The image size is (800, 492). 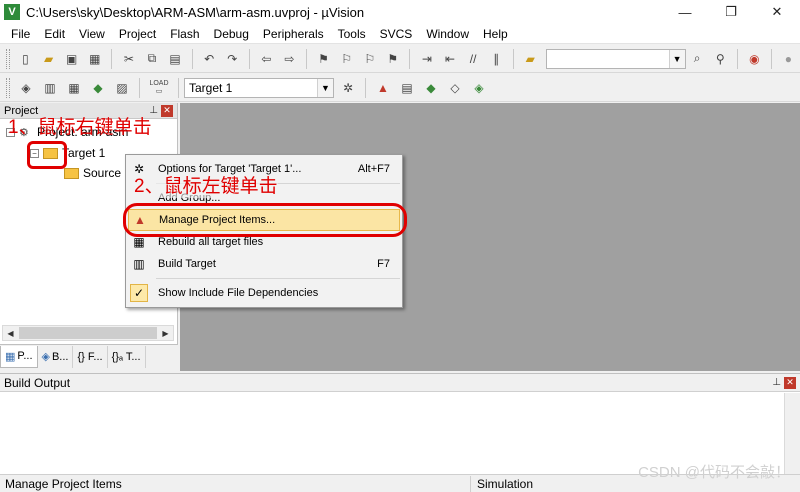 I want to click on open-folder-icon: ▰, so click(x=48, y=59).